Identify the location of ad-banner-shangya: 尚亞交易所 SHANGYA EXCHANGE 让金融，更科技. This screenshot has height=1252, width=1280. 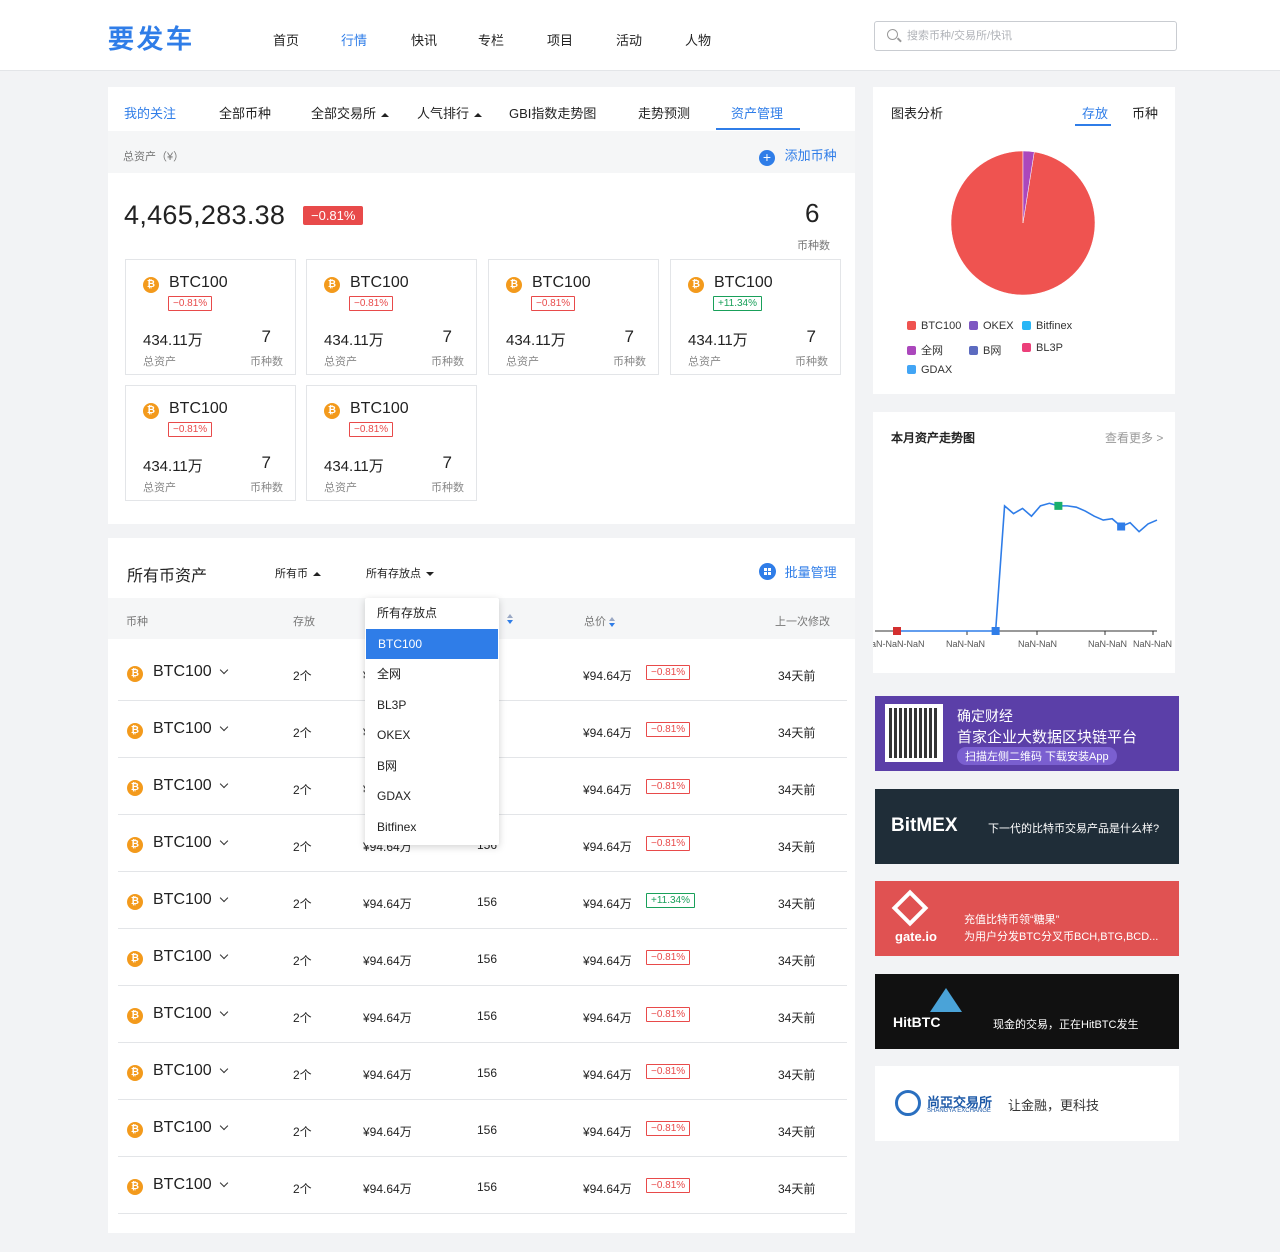
(1027, 1103).